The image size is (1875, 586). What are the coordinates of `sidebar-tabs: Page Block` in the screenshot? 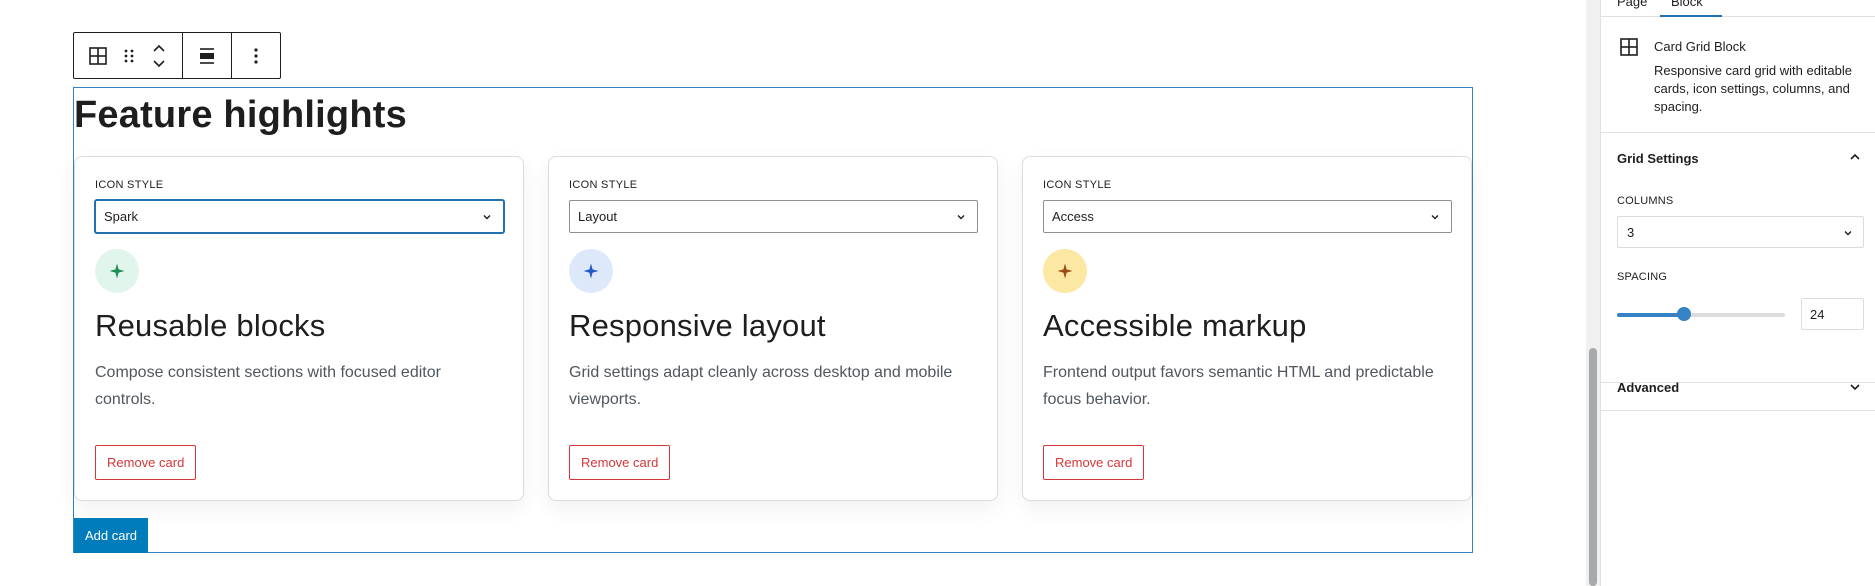 It's located at (1738, 8).